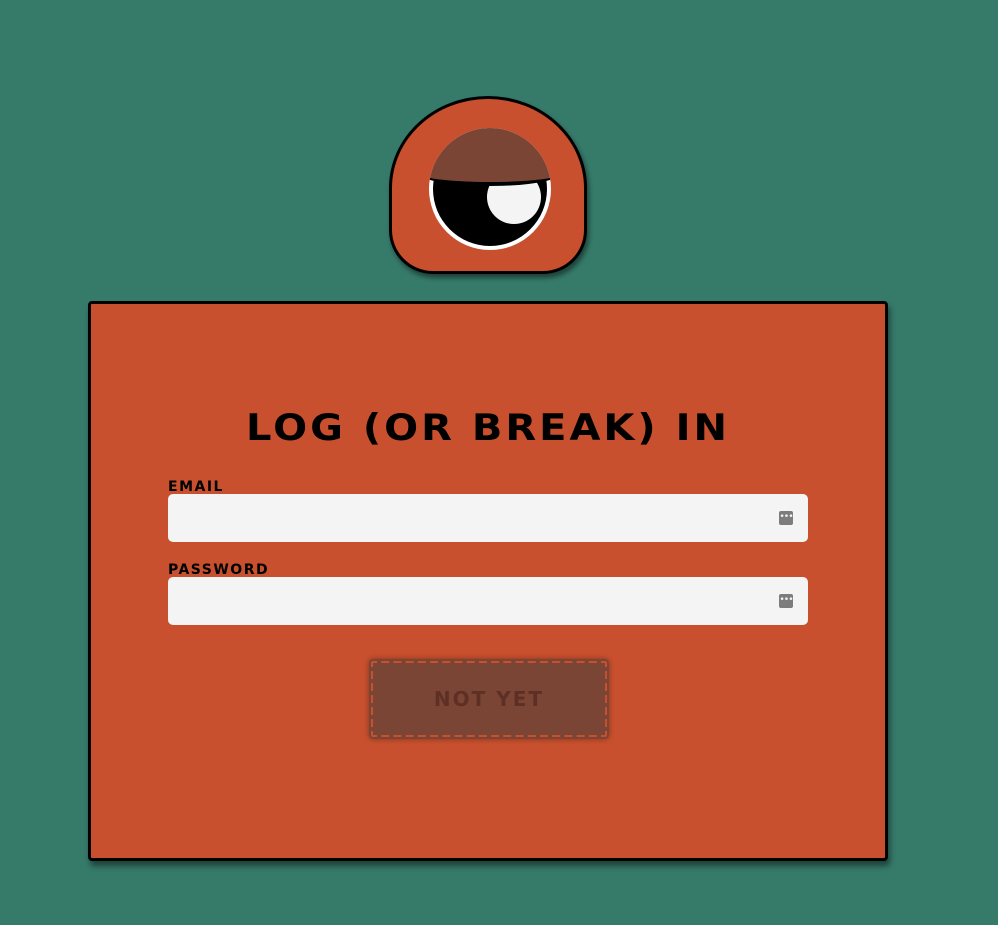 The height and width of the screenshot is (925, 998). What do you see at coordinates (488, 428) in the screenshot?
I see `login-title: LOG (OR BREAK) IN` at bounding box center [488, 428].